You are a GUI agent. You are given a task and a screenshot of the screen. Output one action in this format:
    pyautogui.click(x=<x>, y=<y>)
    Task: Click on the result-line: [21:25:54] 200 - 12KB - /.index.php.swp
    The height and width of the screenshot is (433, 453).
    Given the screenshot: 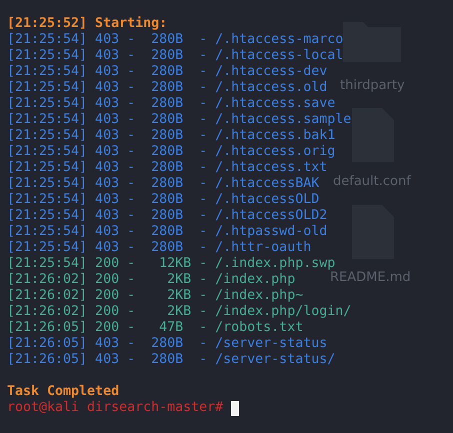 What is the action you would take?
    pyautogui.click(x=171, y=263)
    